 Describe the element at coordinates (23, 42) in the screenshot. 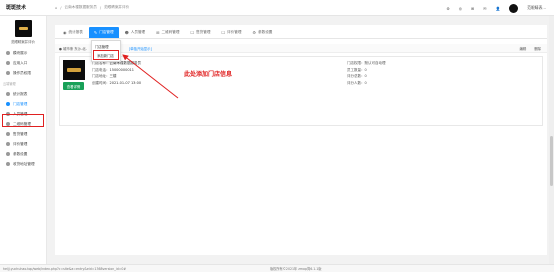

I see `shop-name: 范眼睛案并评价` at that location.